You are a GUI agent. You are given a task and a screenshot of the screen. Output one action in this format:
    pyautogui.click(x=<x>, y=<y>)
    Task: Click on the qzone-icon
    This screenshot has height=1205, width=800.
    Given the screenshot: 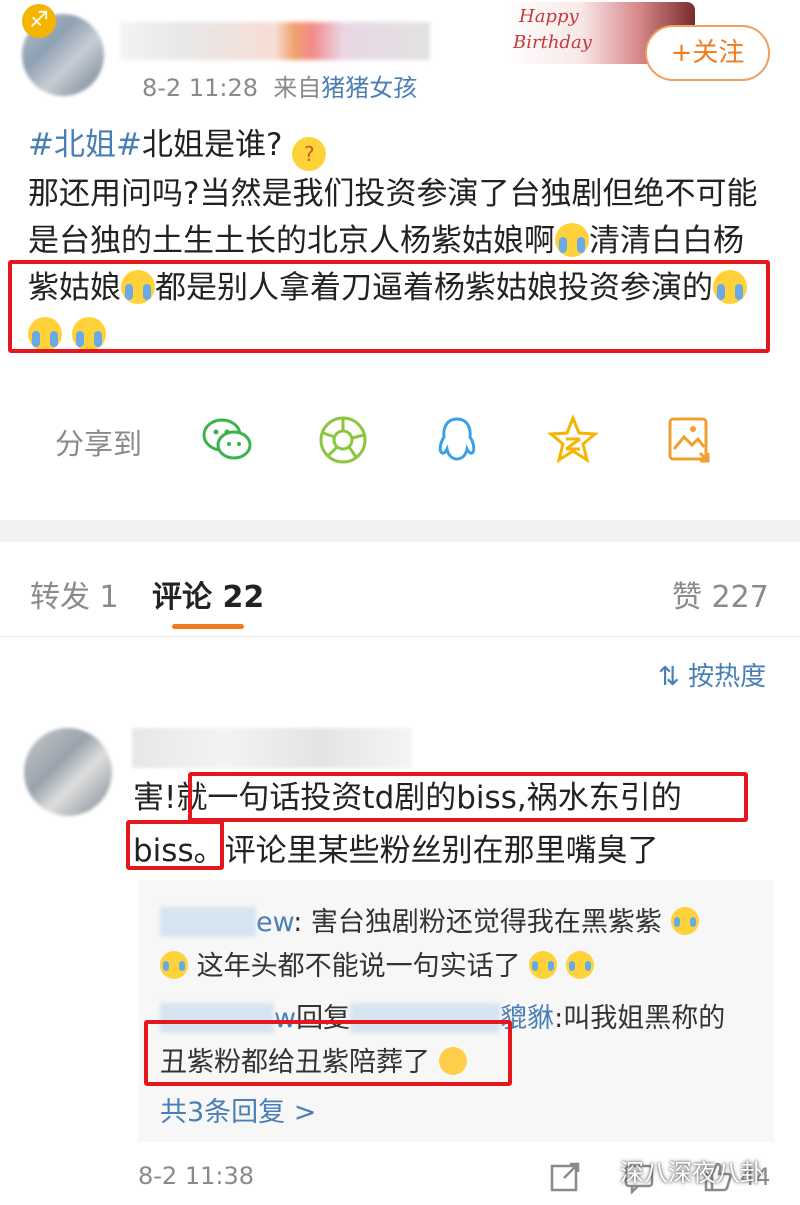 What is the action you would take?
    pyautogui.click(x=573, y=440)
    